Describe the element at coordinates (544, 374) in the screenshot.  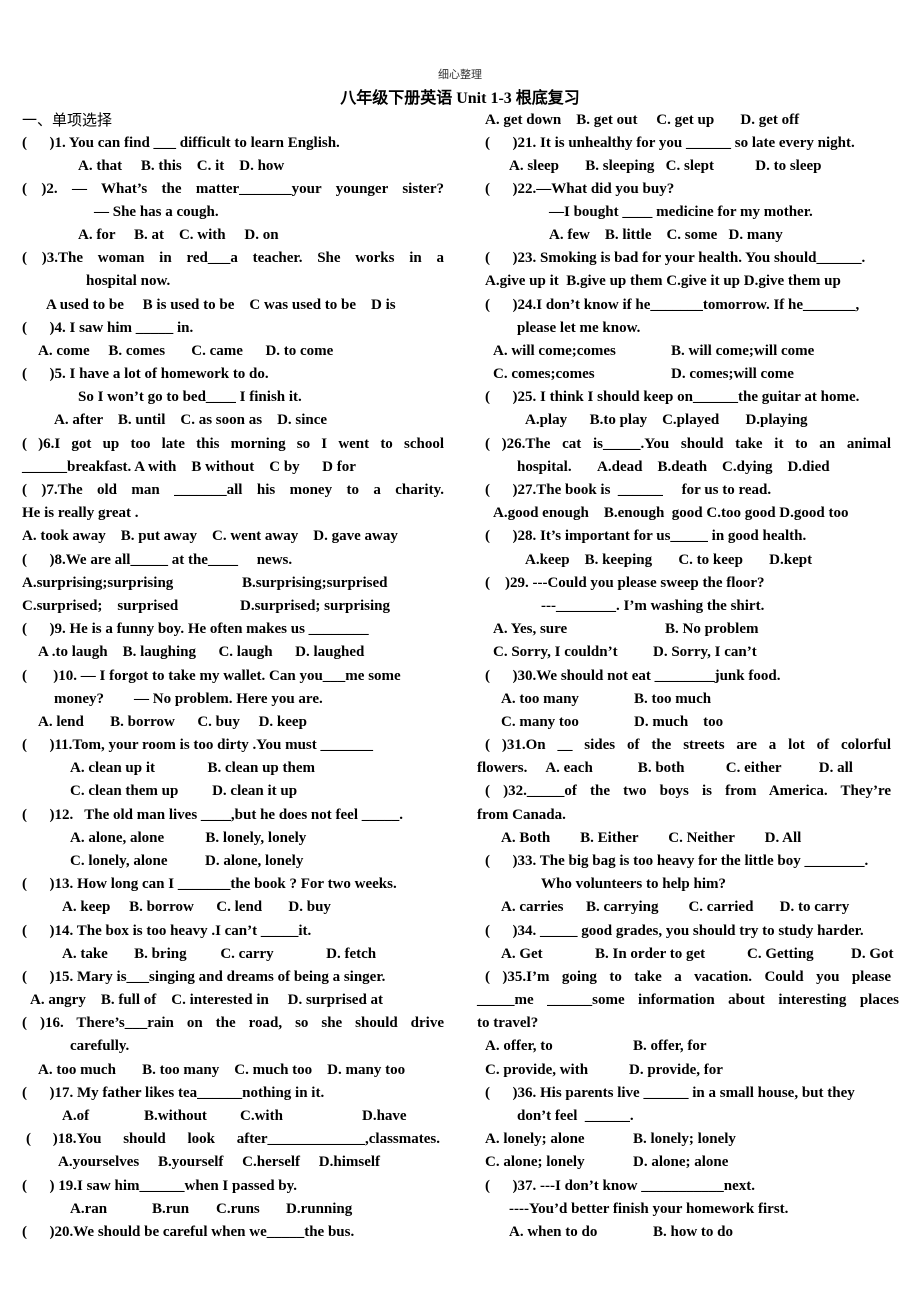
I see `question-line: C. comes;comes` at that location.